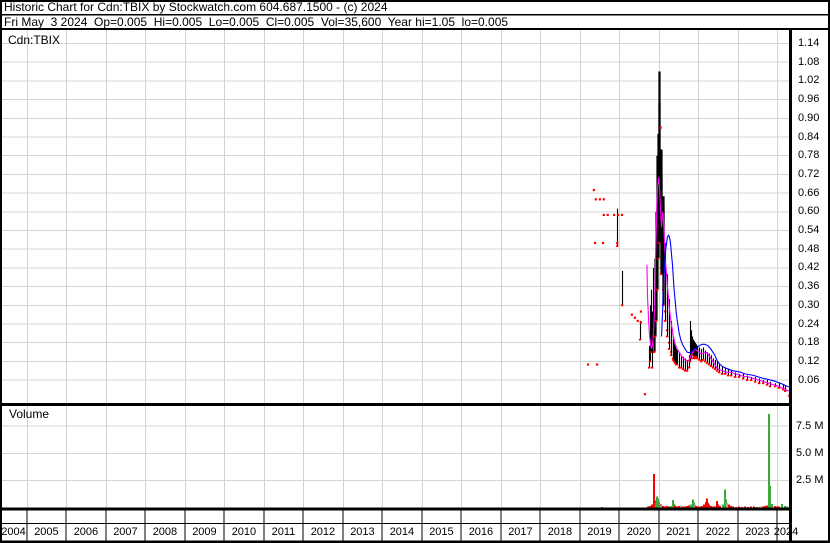  What do you see at coordinates (165, 532) in the screenshot?
I see `year-label: 2008` at bounding box center [165, 532].